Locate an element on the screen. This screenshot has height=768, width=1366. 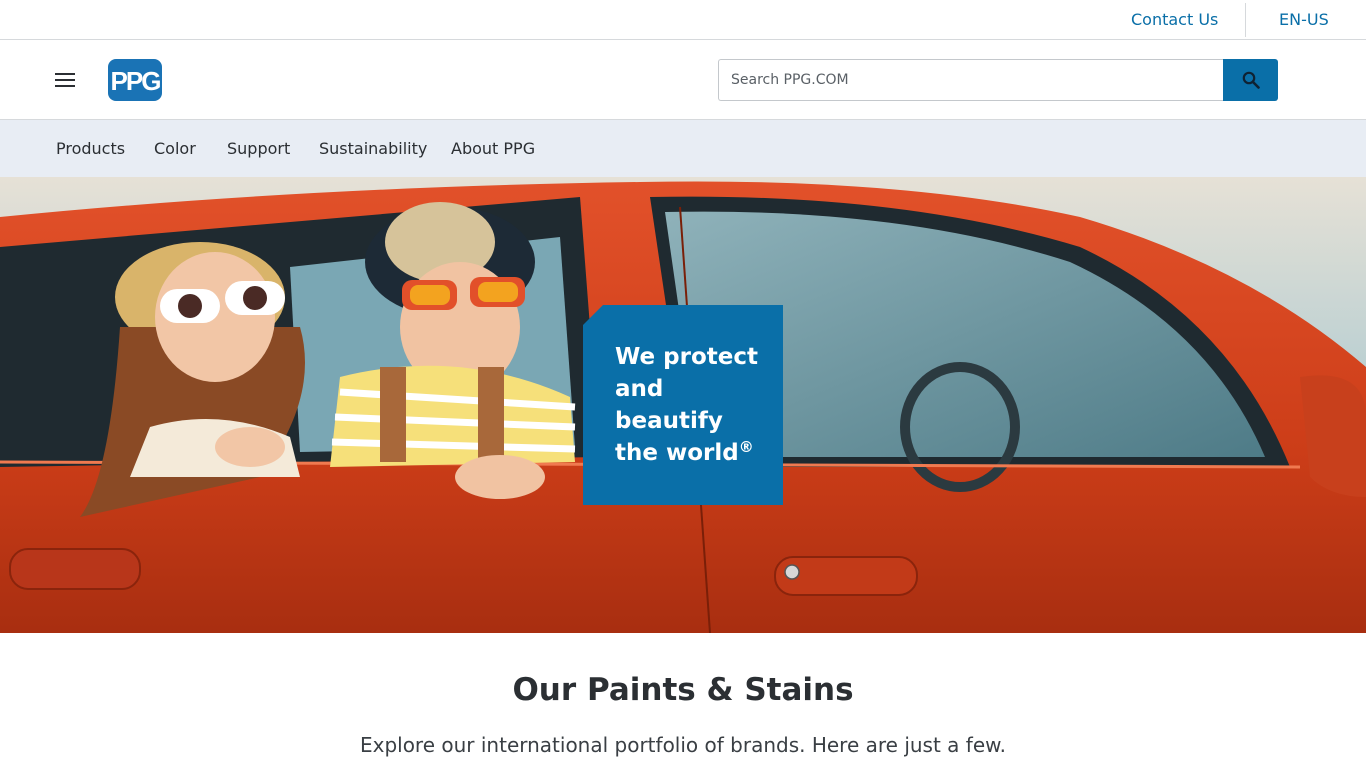
utility-divider is located at coordinates (1245, 20).